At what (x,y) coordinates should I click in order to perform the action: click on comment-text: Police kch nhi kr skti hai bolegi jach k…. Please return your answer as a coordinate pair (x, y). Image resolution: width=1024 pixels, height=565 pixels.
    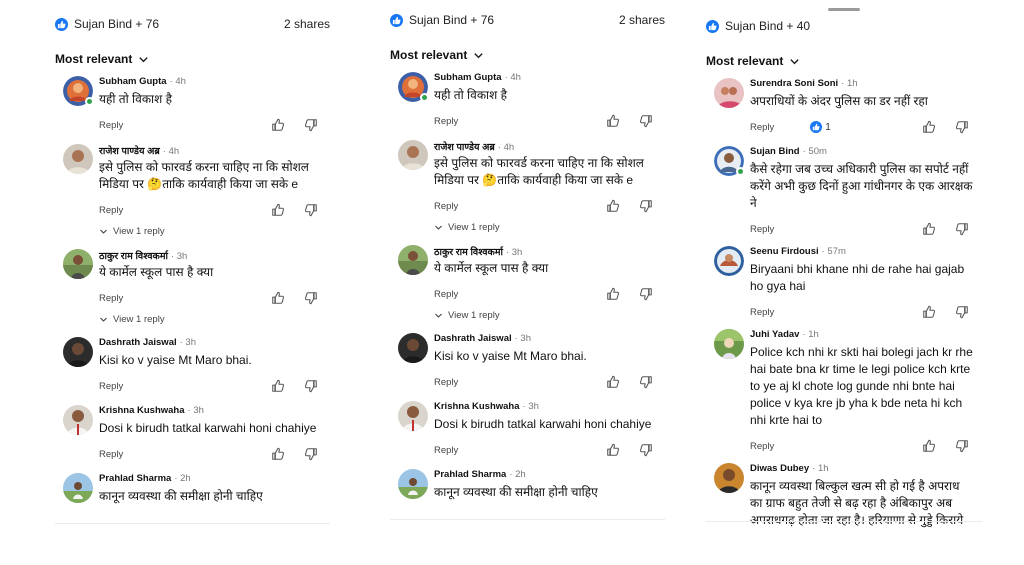
    Looking at the image, I should click on (861, 386).